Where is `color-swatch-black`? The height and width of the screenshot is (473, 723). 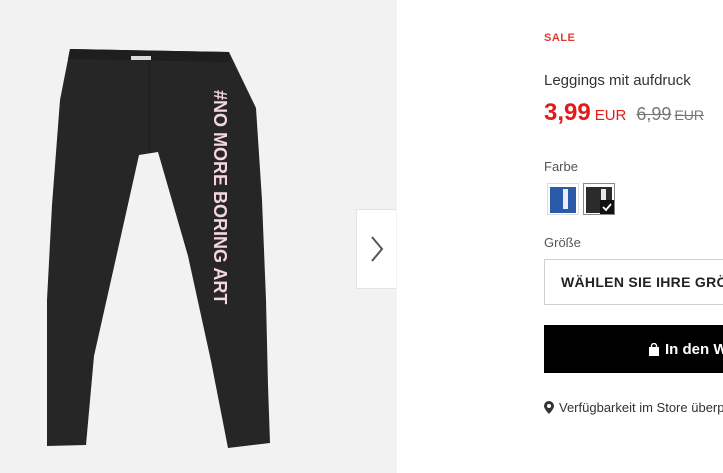
color-swatch-black is located at coordinates (599, 199).